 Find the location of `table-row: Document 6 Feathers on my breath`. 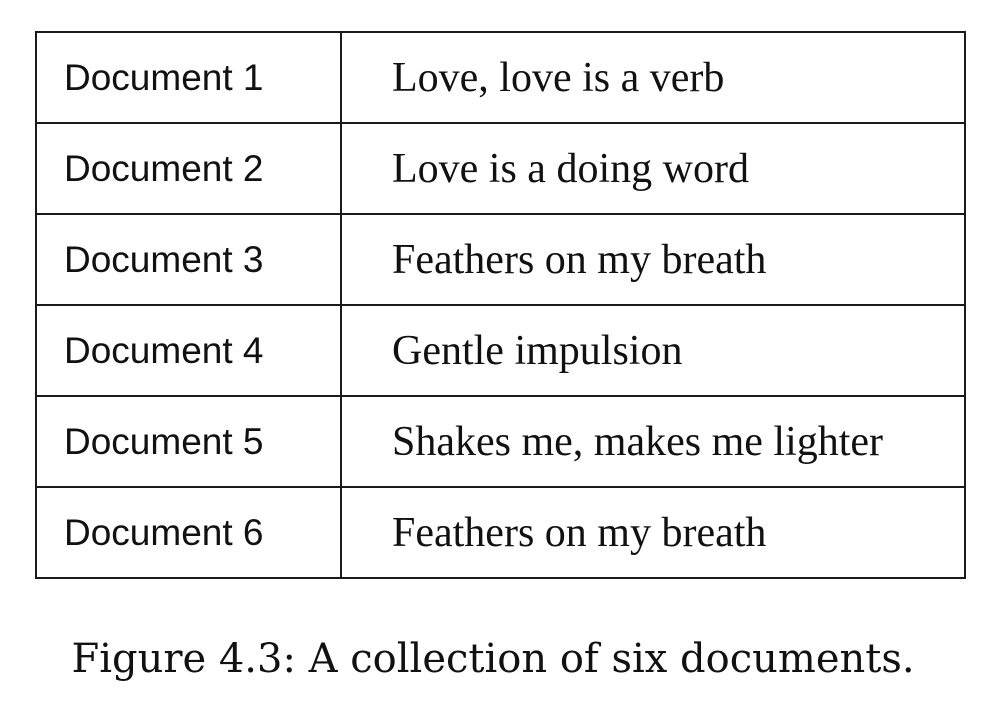

table-row: Document 6 Feathers on my breath is located at coordinates (500, 532).